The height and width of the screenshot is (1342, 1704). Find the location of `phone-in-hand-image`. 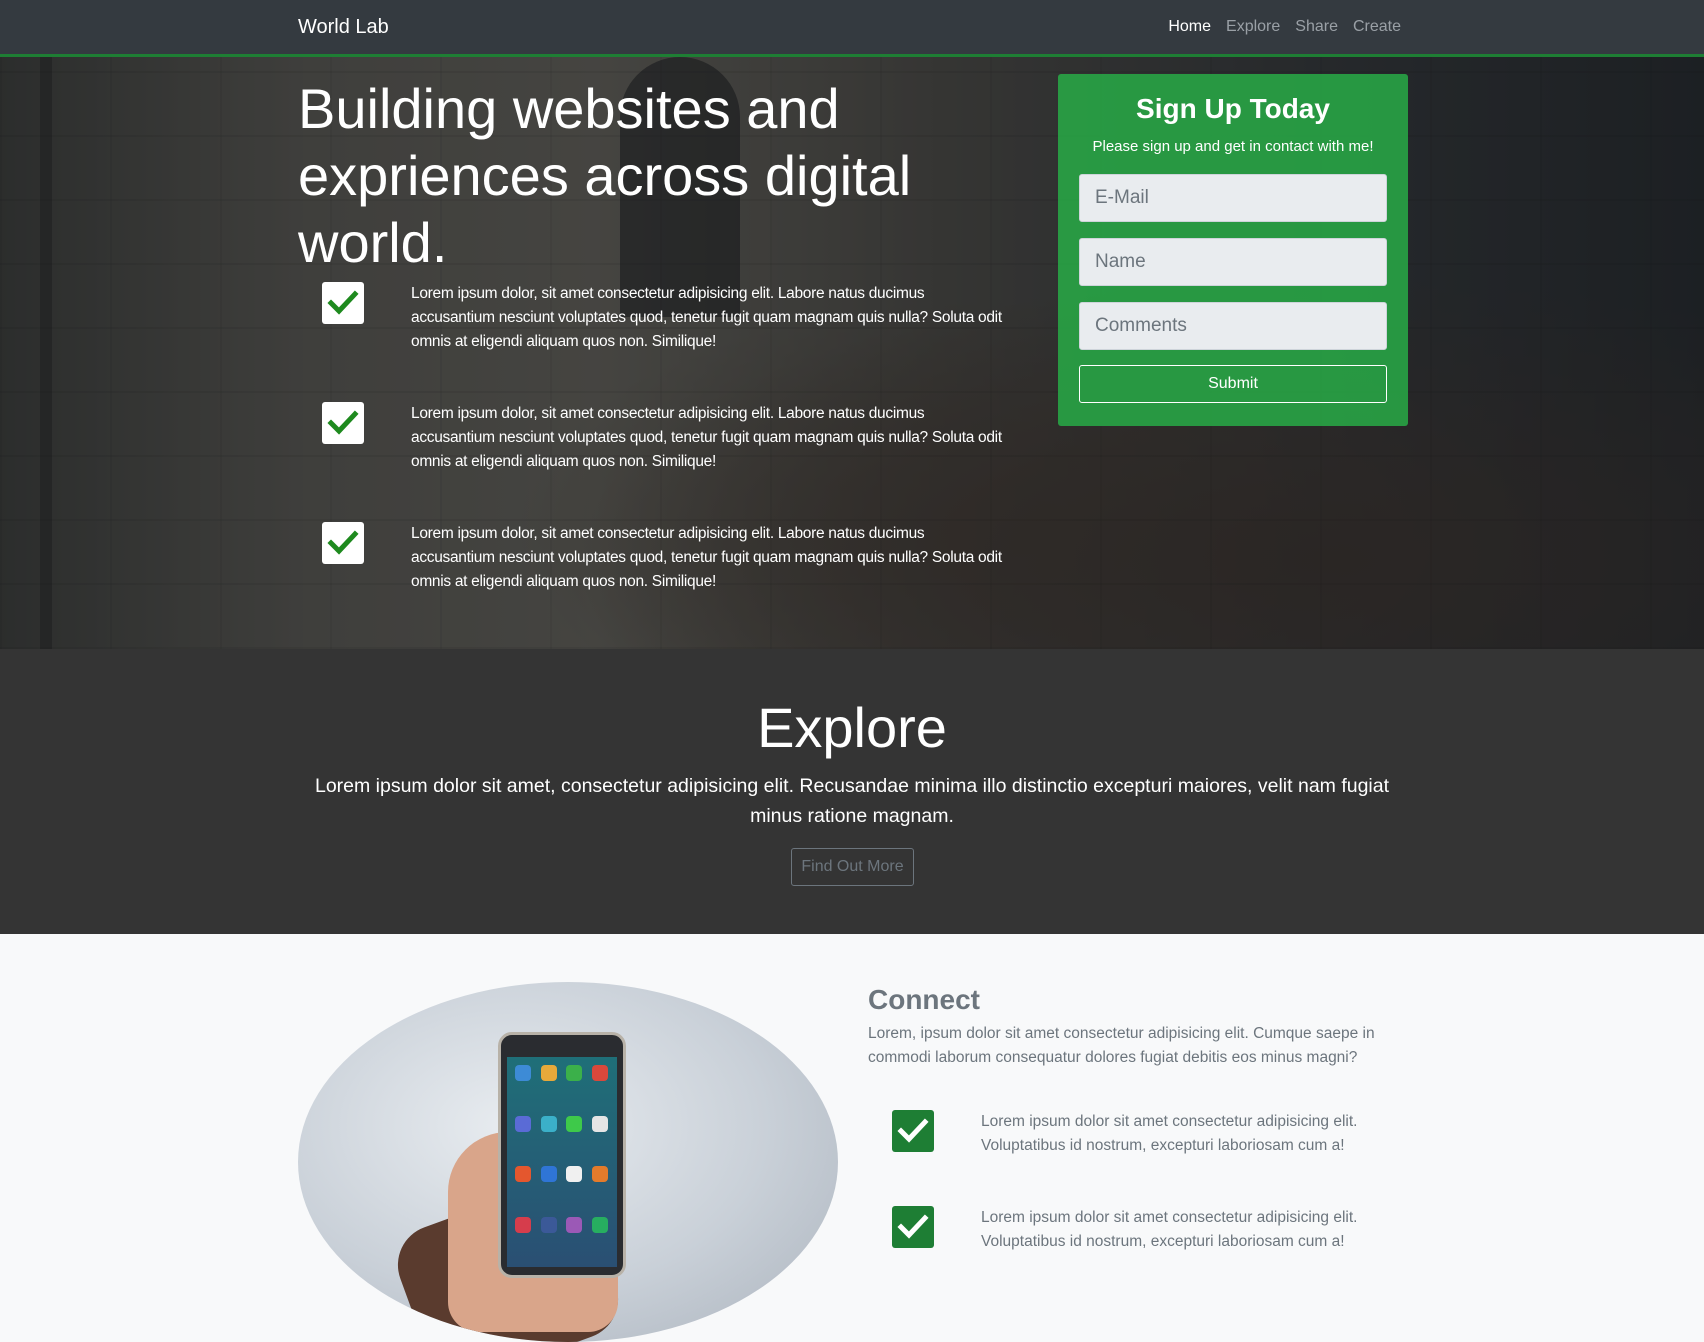

phone-in-hand-image is located at coordinates (568, 1162).